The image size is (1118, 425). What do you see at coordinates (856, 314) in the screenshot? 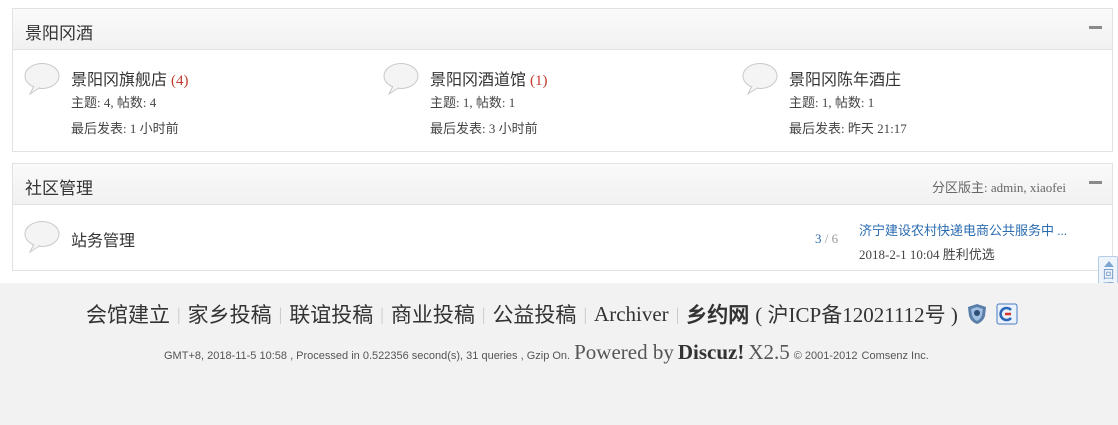
I see `icp-number: ( 沪ICP备12021112号 )` at bounding box center [856, 314].